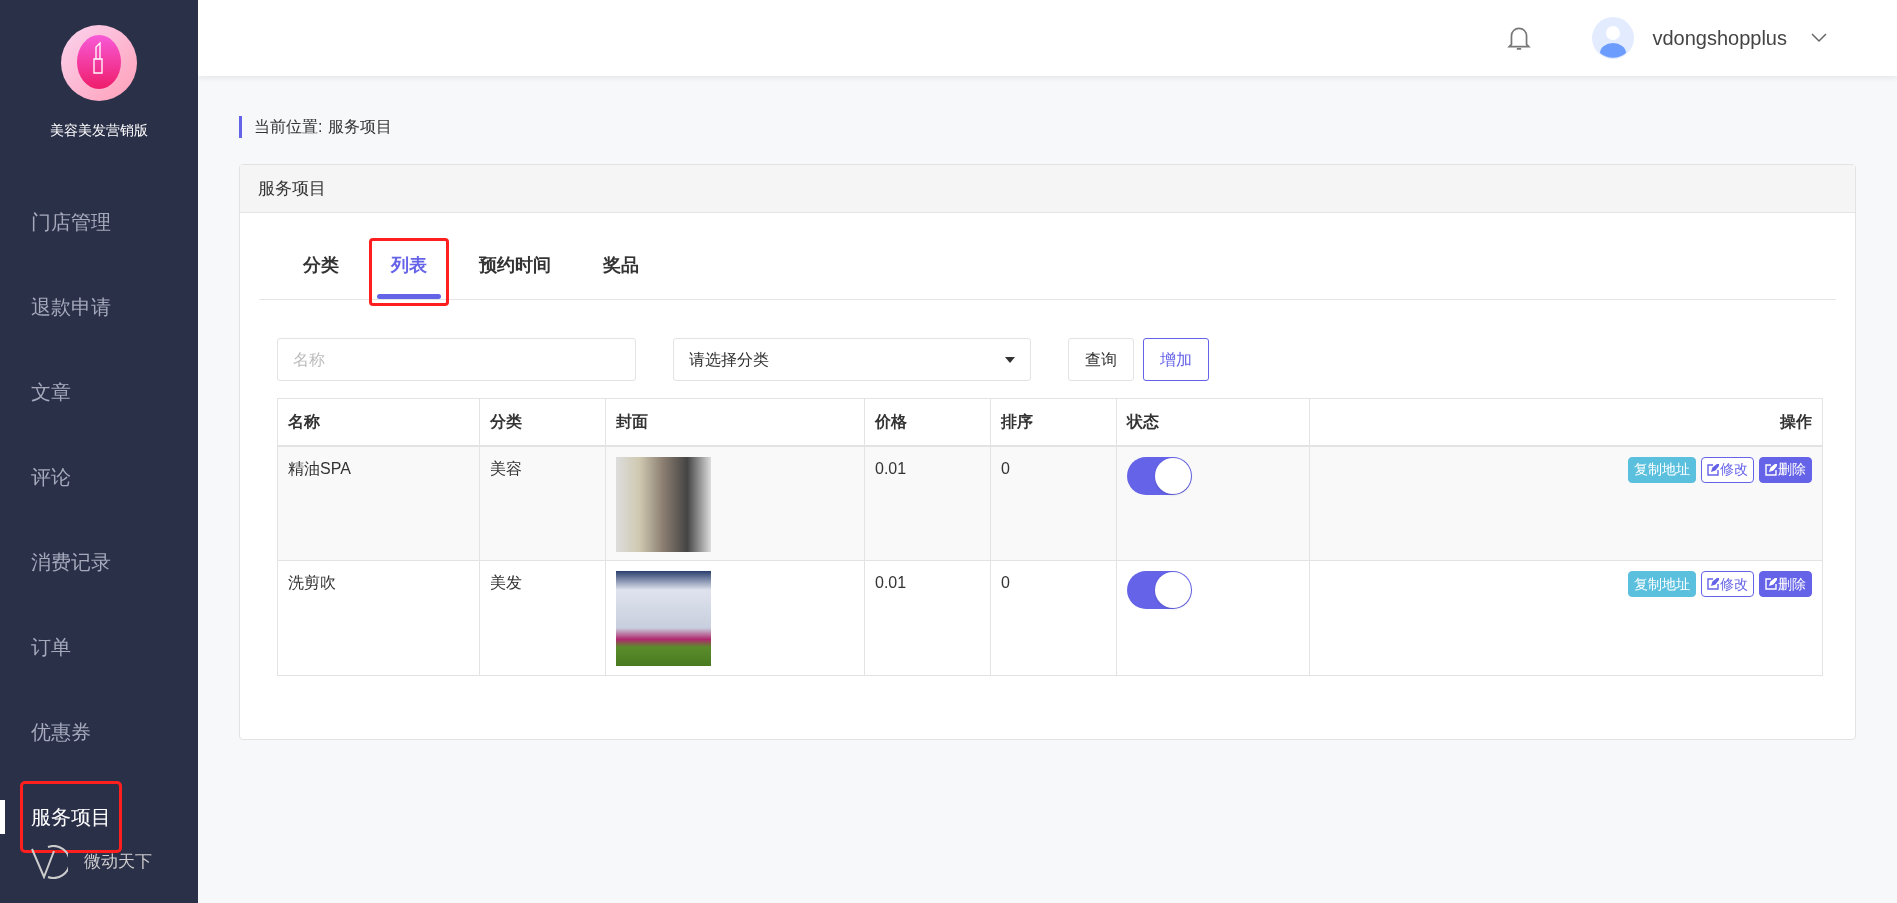 The height and width of the screenshot is (903, 1897). What do you see at coordinates (1819, 38) in the screenshot?
I see `chevron-down-icon` at bounding box center [1819, 38].